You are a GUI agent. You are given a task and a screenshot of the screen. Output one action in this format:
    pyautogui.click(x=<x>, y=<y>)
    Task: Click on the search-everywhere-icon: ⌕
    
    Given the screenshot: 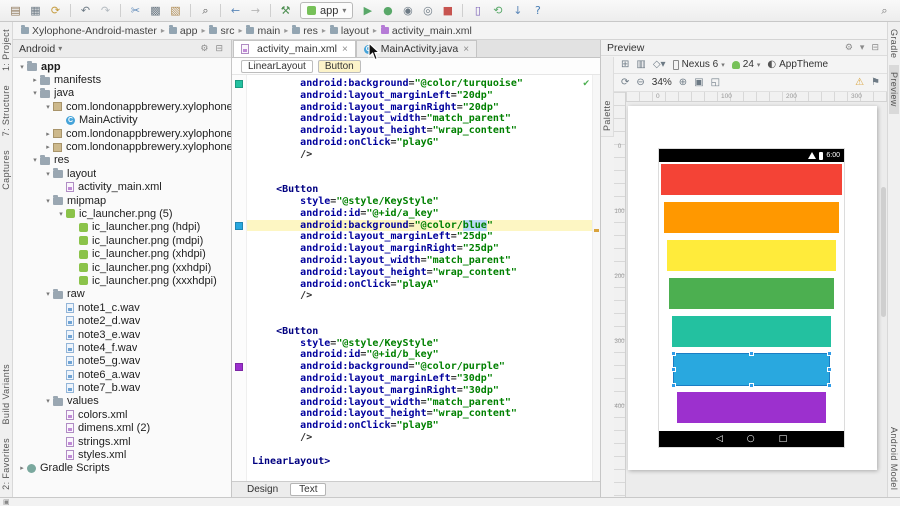 What is the action you would take?
    pyautogui.click(x=884, y=10)
    